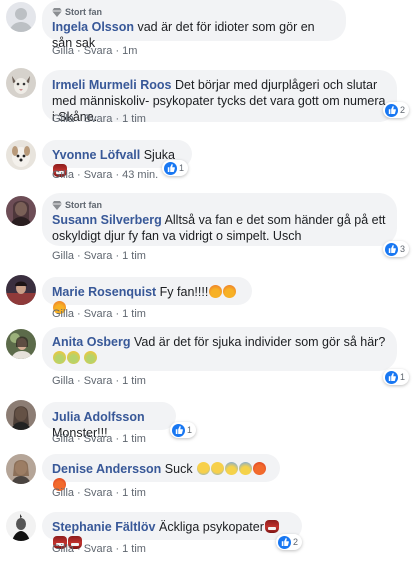  I want to click on comment-text: Äckliga psykopater, so click(211, 527).